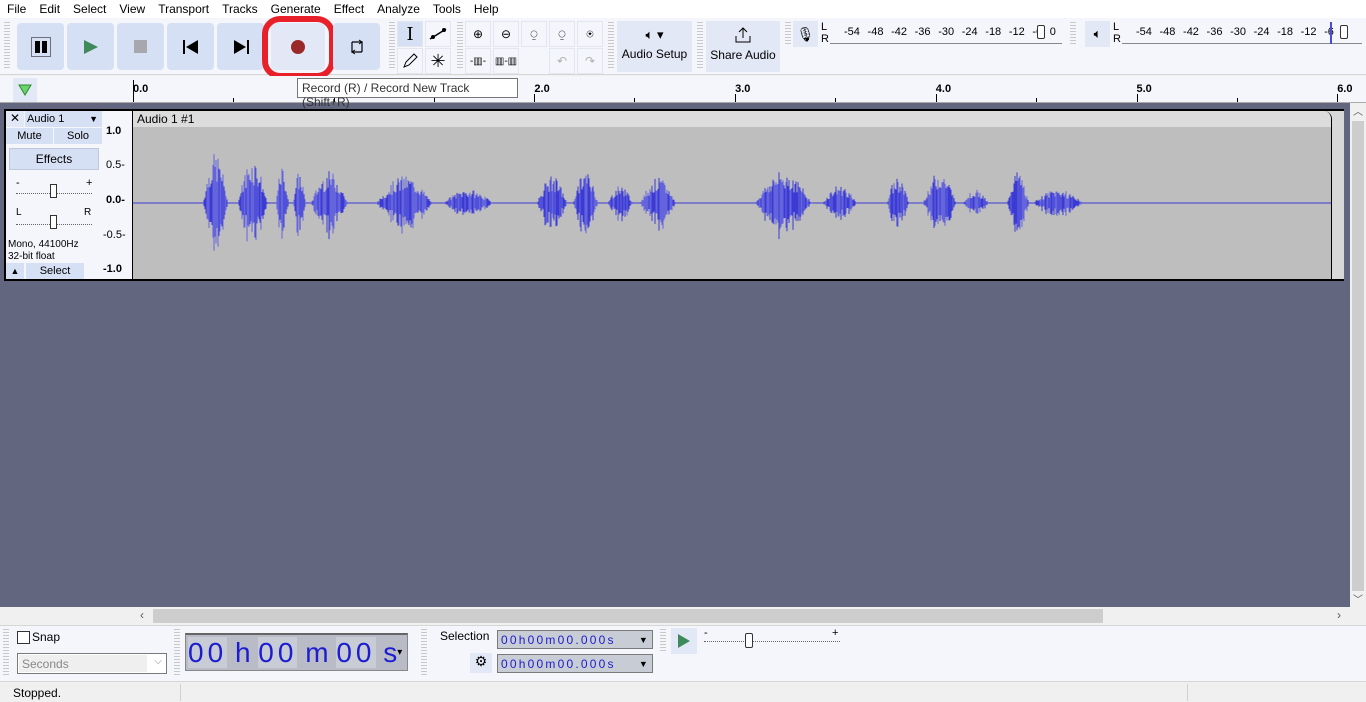  What do you see at coordinates (190, 46) in the screenshot?
I see `skip-to-start-button` at bounding box center [190, 46].